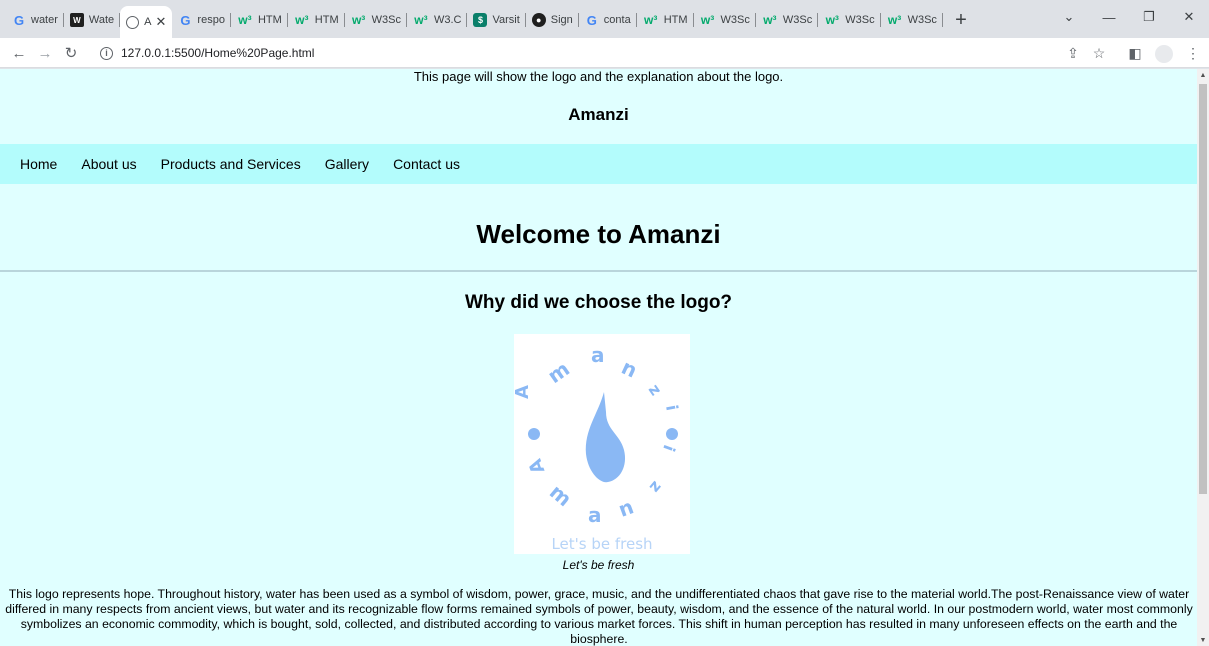 The height and width of the screenshot is (646, 1209). I want to click on scroll-up-arrow-icon: ▲, so click(1203, 75).